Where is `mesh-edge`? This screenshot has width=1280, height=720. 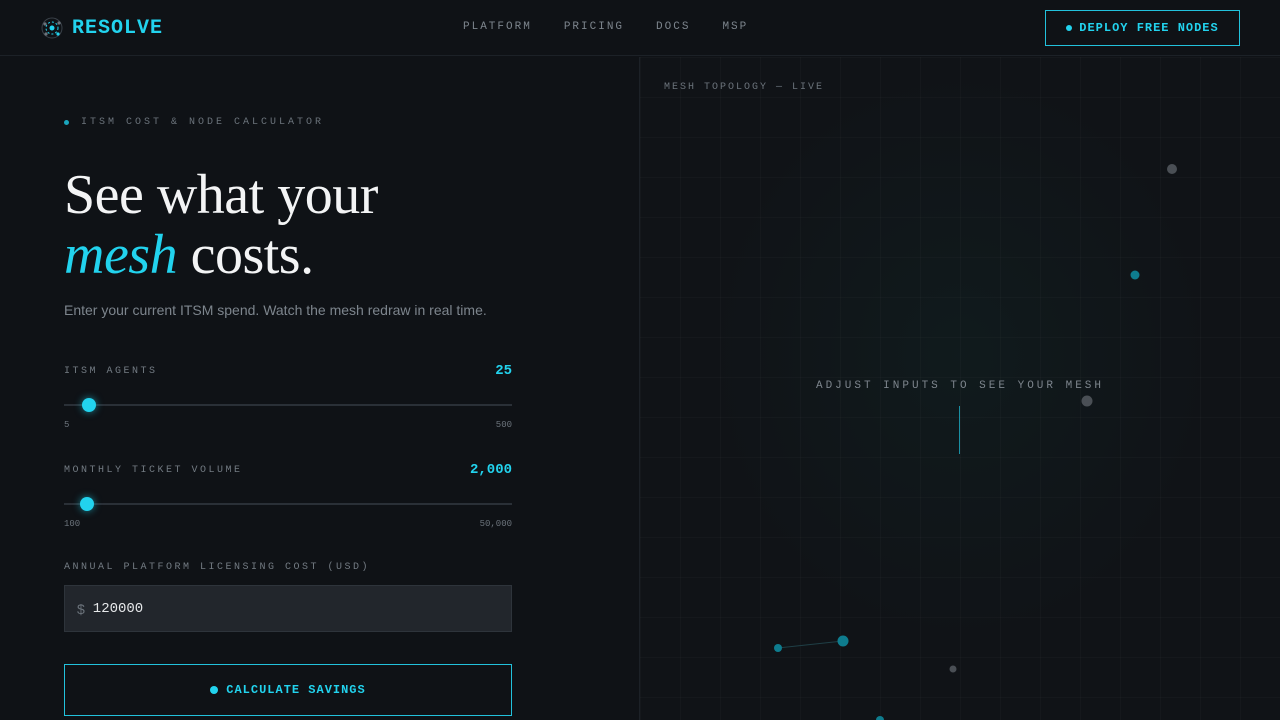
mesh-edge is located at coordinates (810, 644).